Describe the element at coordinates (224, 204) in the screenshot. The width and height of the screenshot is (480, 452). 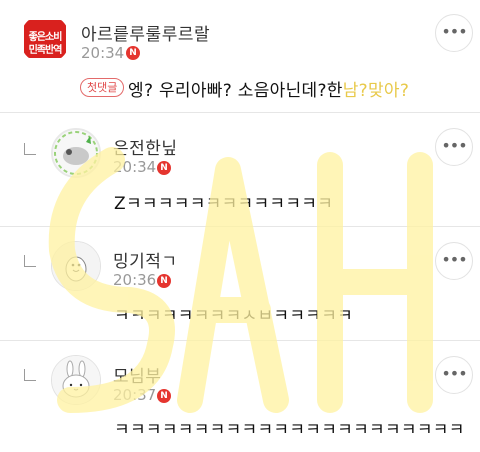
I see `comment-text: Zㅋㅋㅋㅋㅋㅋㅋㅋㅋㅋㅋㅋㅋ` at that location.